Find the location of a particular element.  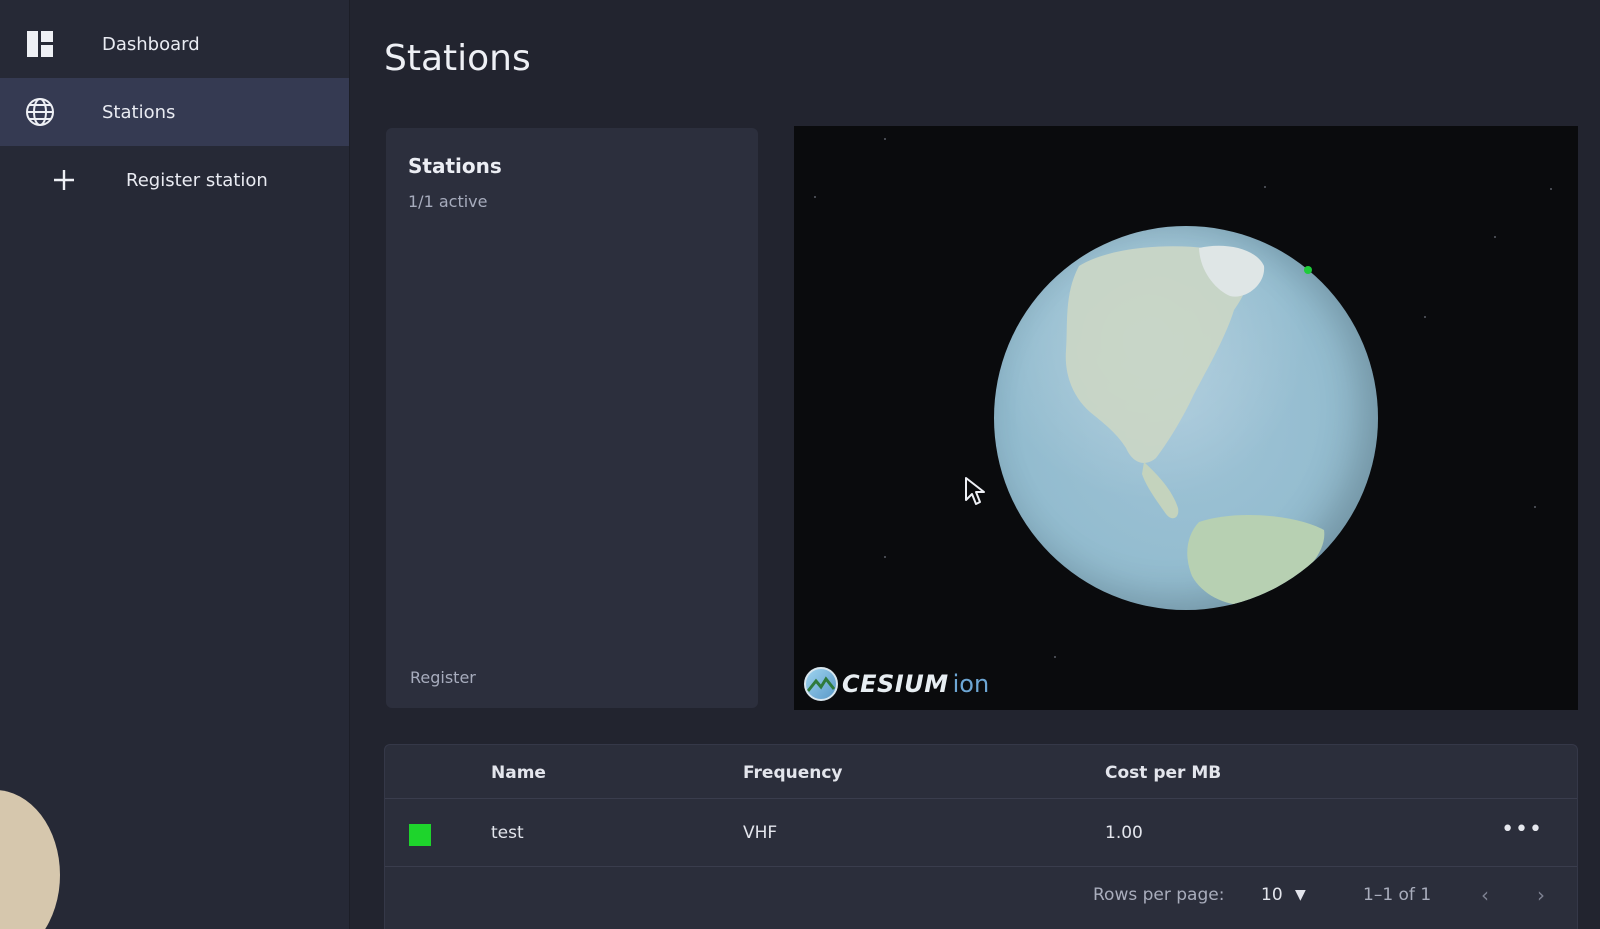

sidebar-item-dashboard: Dashboard is located at coordinates (174, 44).